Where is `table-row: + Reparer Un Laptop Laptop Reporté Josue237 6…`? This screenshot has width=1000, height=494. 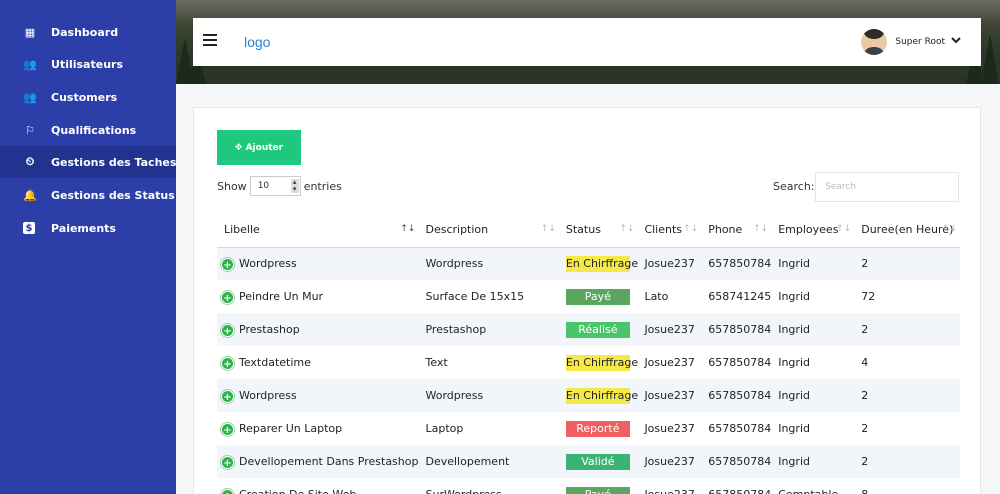
table-row: + Reparer Un Laptop Laptop Reporté Josue237 6… is located at coordinates (588, 428).